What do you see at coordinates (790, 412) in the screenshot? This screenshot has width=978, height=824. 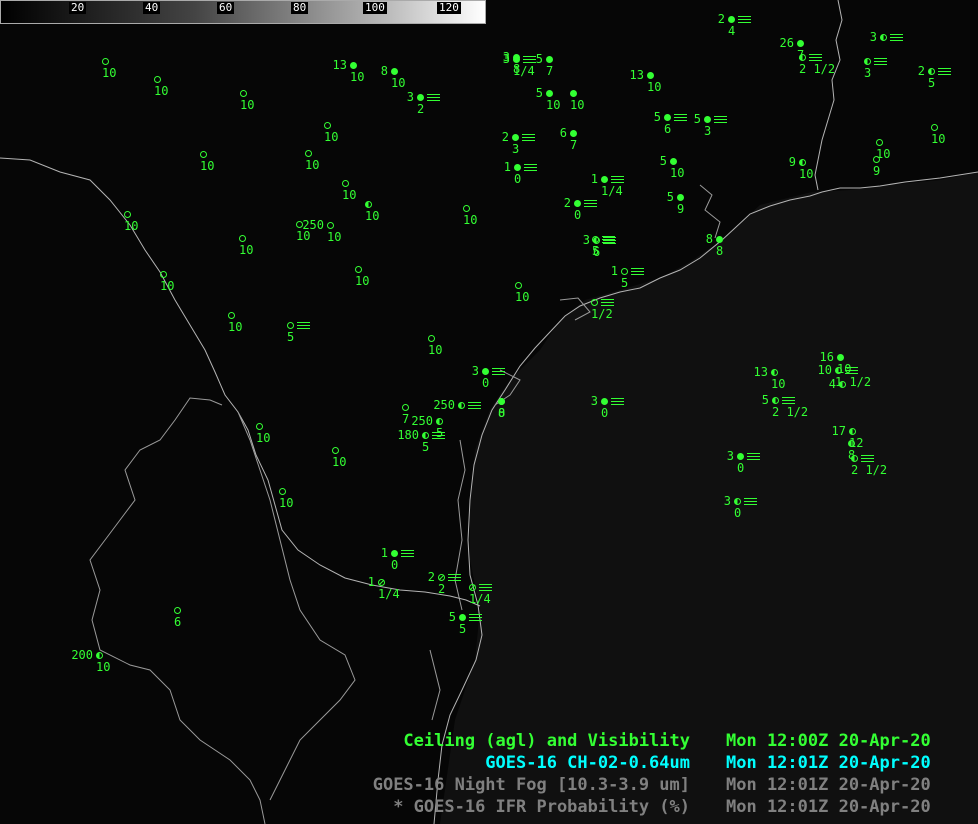 I see `station-visibility: 2 1/2` at bounding box center [790, 412].